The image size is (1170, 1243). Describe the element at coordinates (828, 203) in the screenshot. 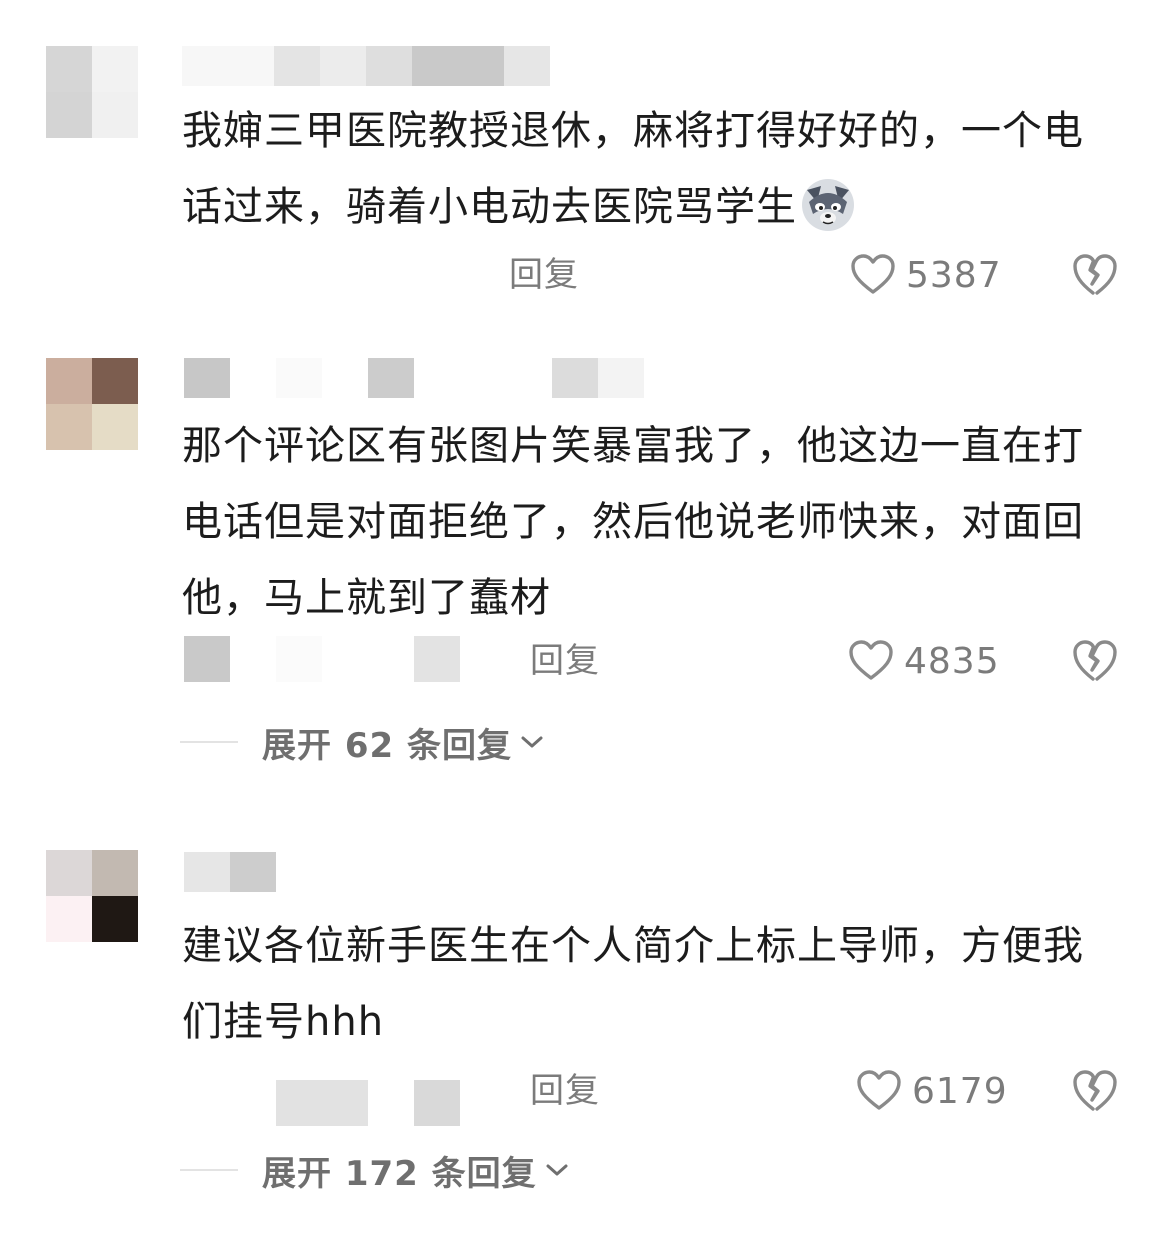

I see `wolf-face-emoji-icon` at that location.